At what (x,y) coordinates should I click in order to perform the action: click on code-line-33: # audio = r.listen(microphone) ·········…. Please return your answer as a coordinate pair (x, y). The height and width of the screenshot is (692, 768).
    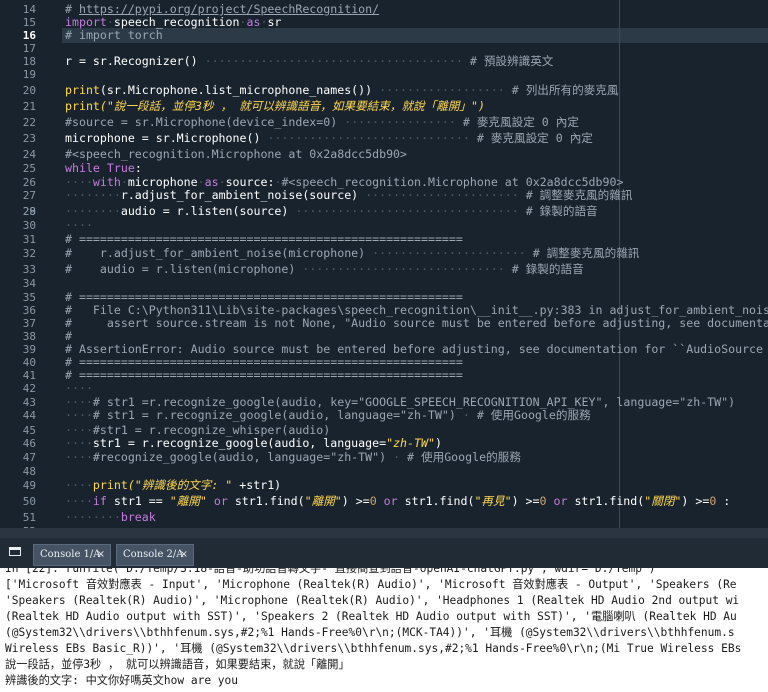
    Looking at the image, I should click on (324, 270).